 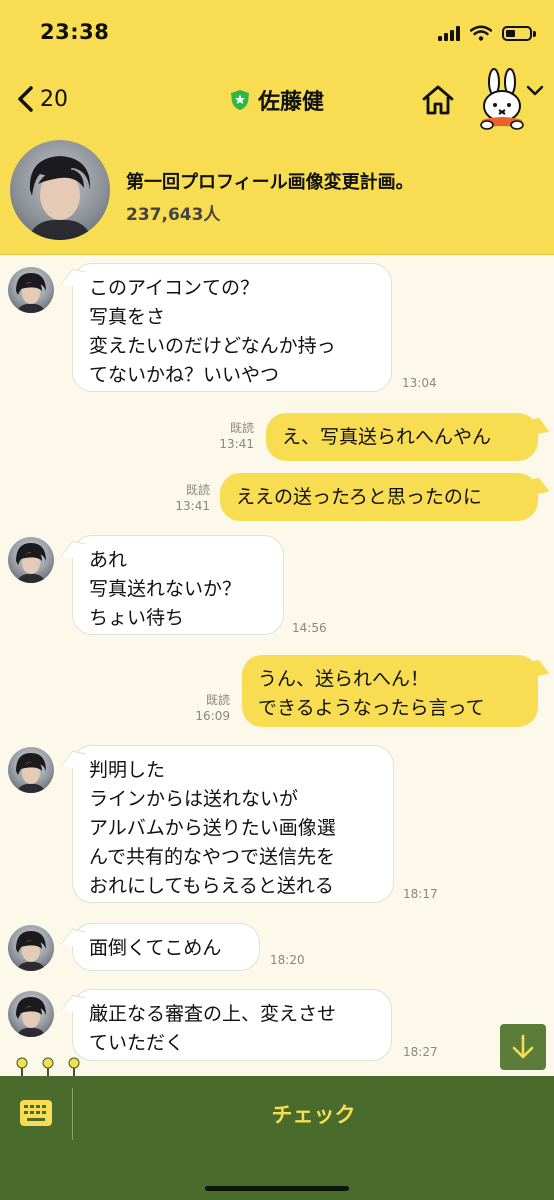 I want to click on scroll-to-bottom-button, so click(x=523, y=1047).